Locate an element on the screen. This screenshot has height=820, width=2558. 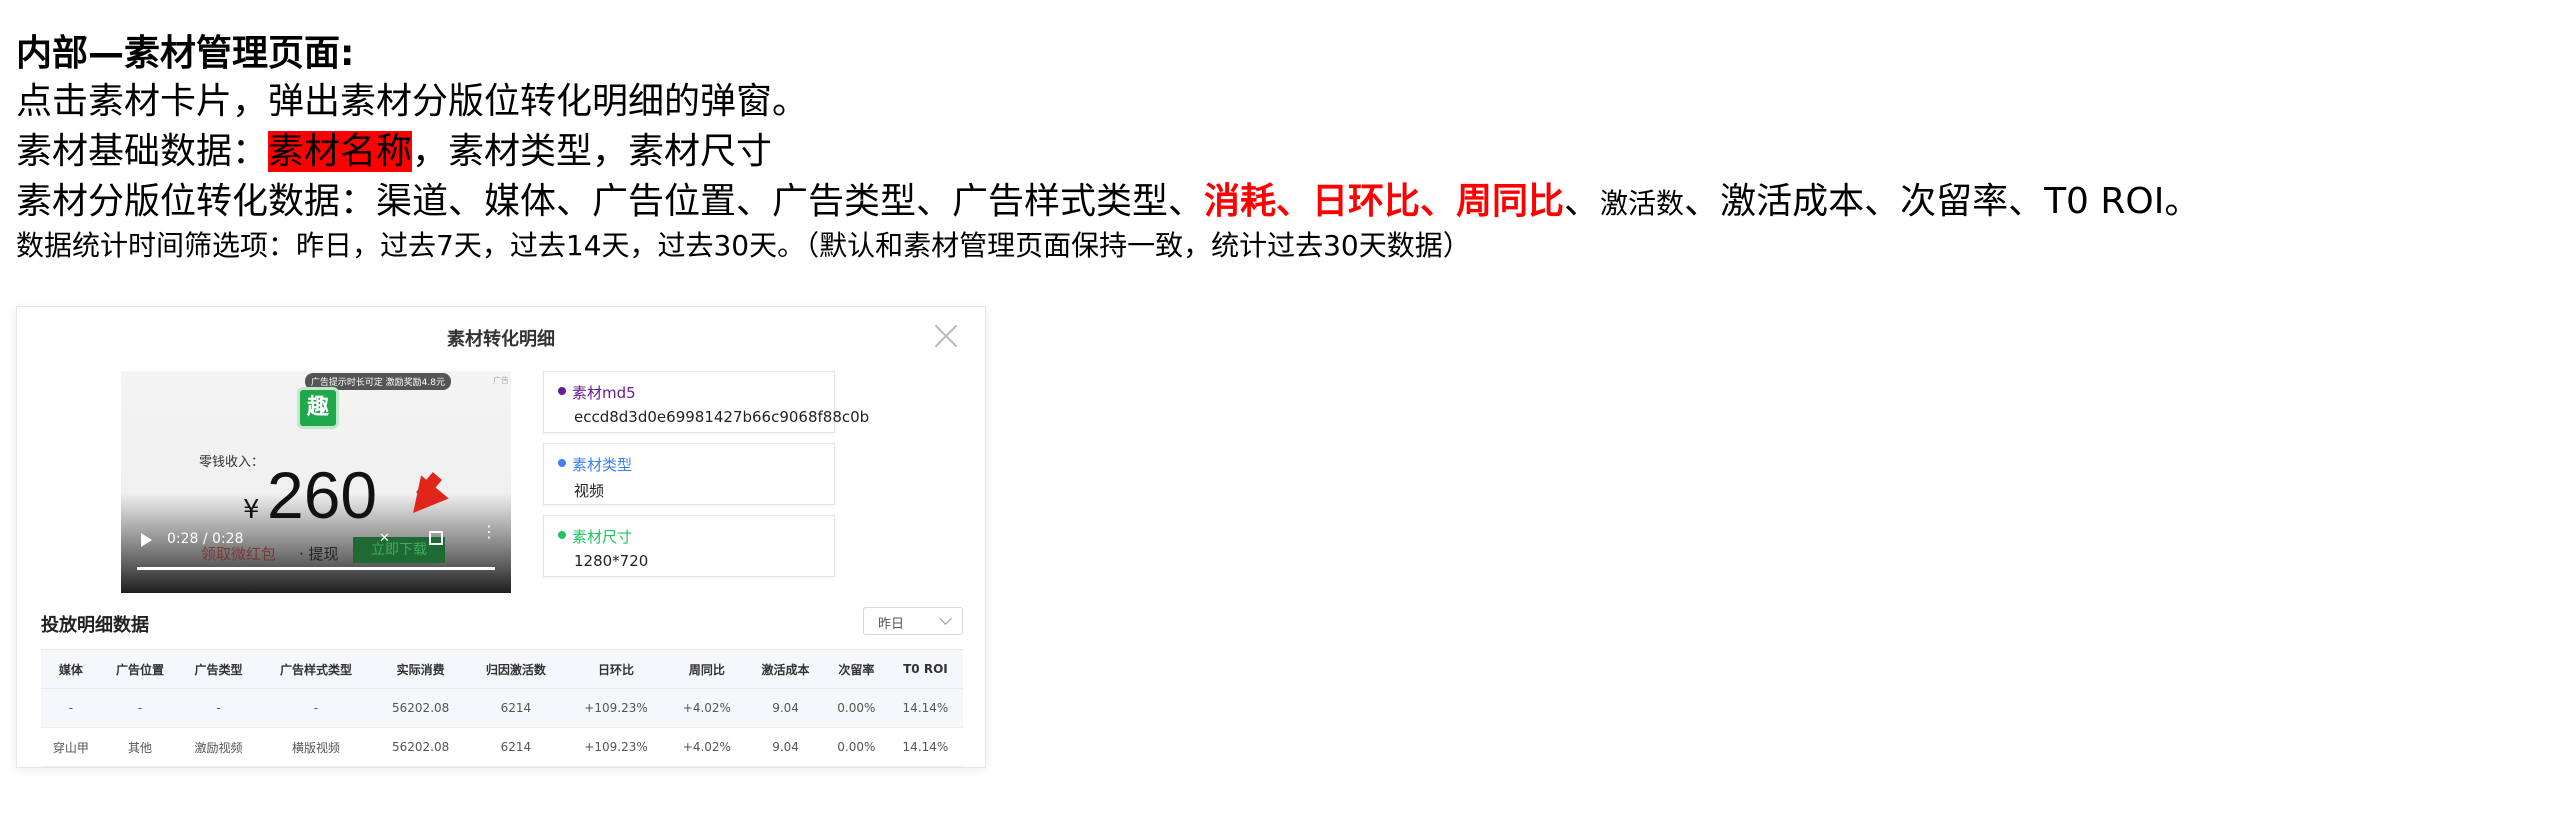
fullscreen-icon is located at coordinates (436, 538).